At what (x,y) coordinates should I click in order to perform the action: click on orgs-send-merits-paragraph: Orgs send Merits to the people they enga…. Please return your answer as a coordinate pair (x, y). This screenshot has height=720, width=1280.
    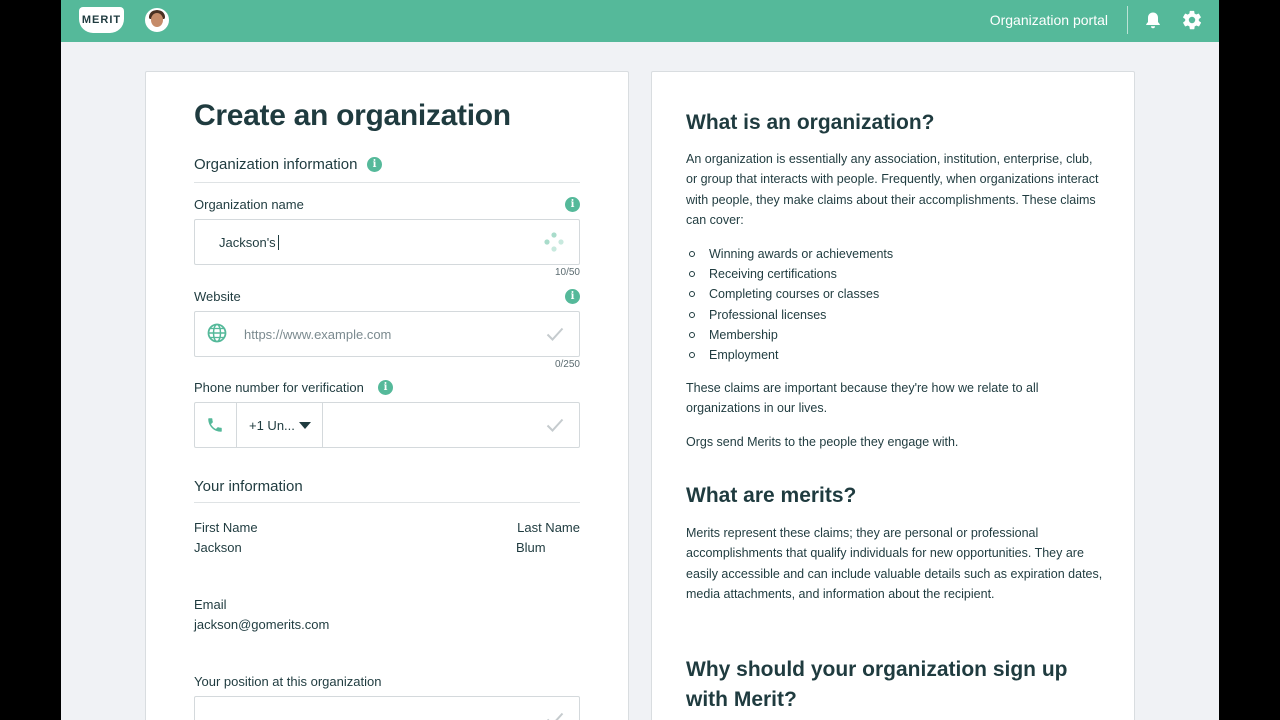
    Looking at the image, I should click on (822, 442).